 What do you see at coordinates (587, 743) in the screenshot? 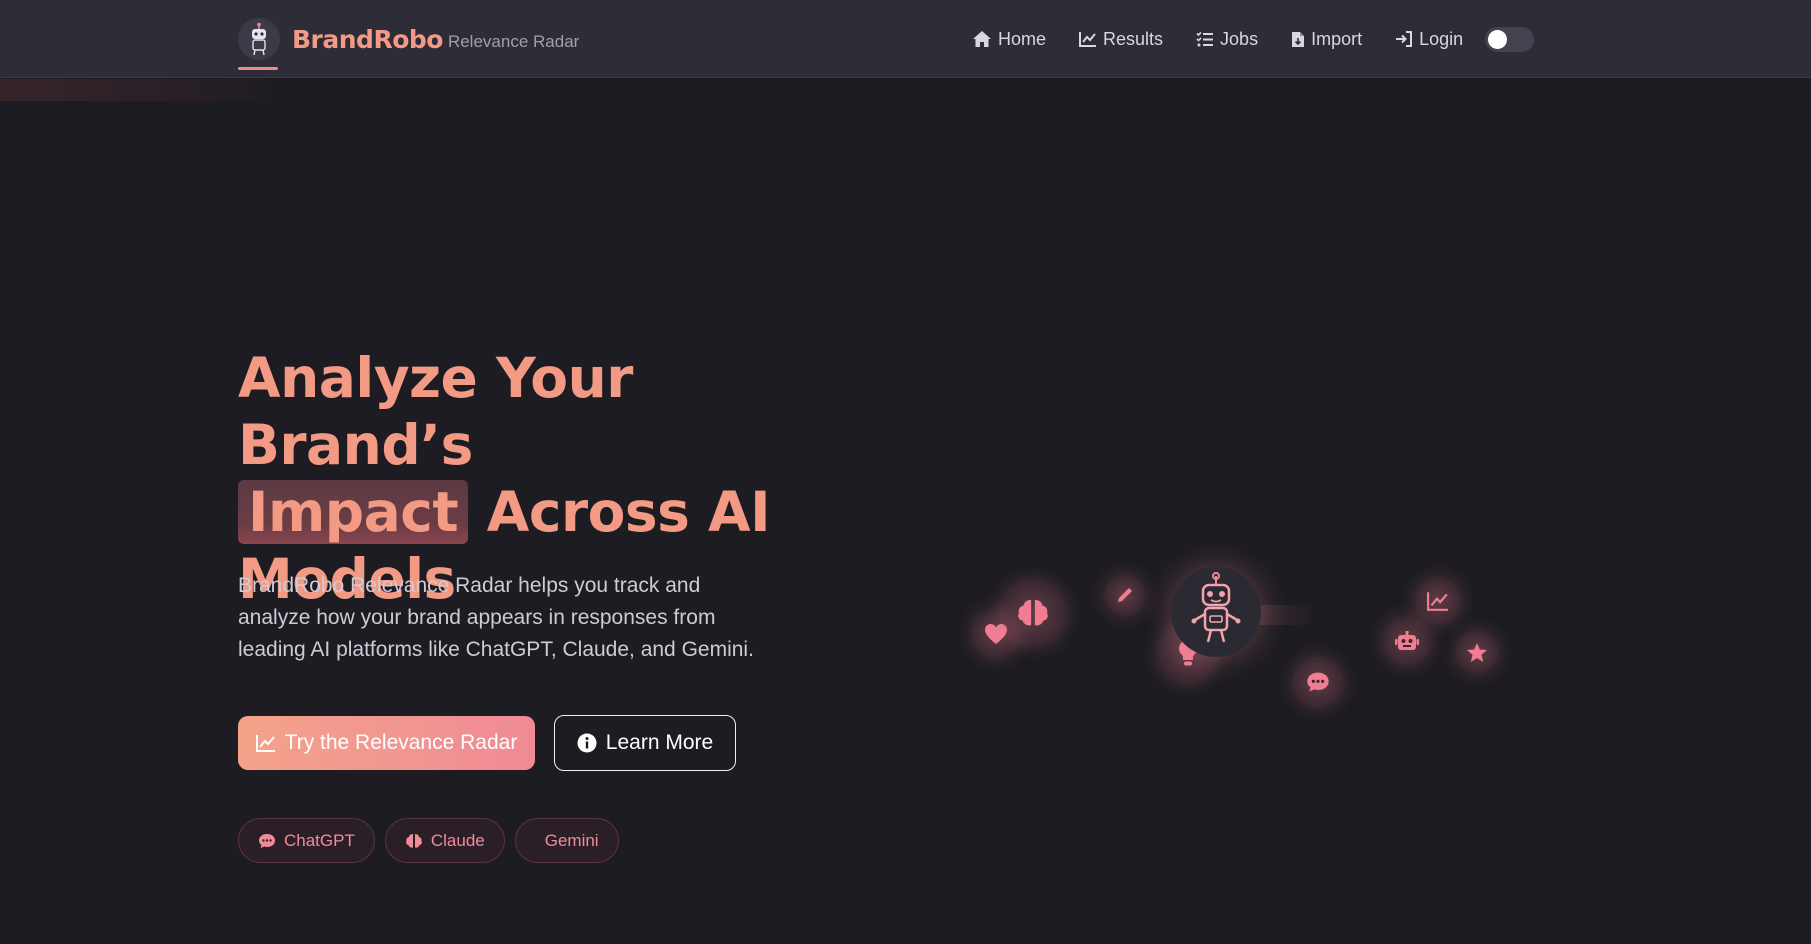
I see `info-circle-icon` at bounding box center [587, 743].